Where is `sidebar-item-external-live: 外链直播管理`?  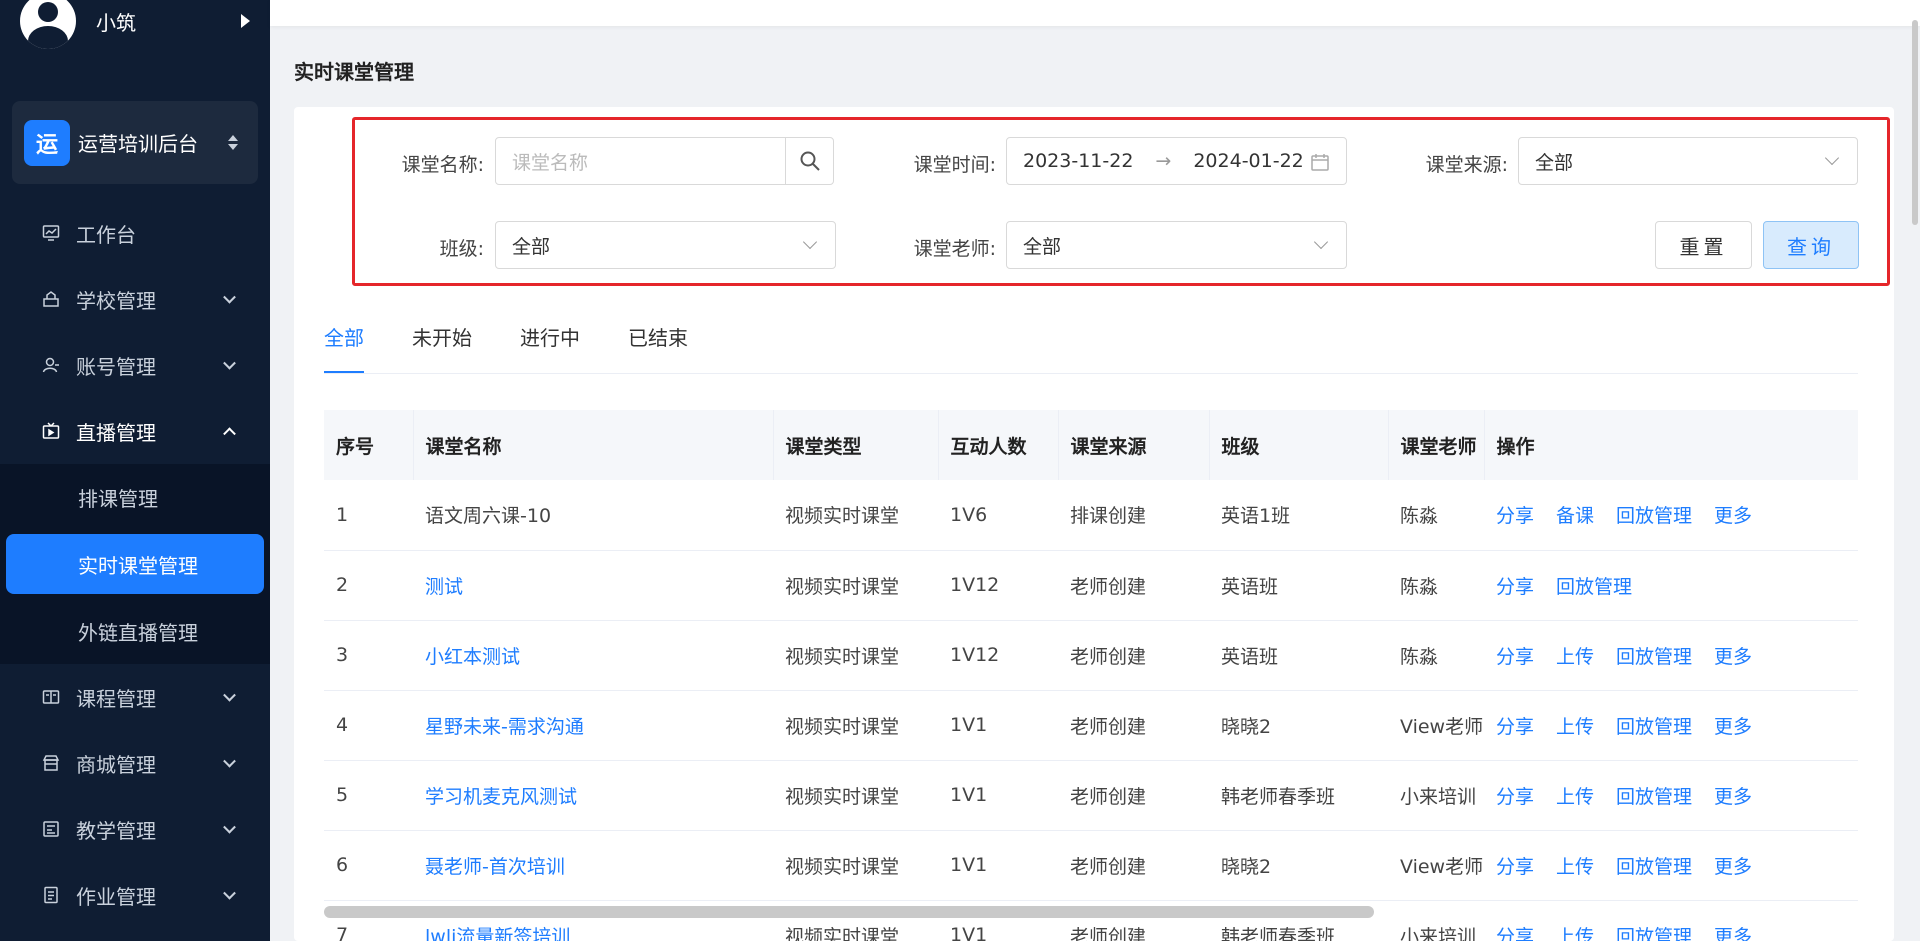 sidebar-item-external-live: 外链直播管理 is located at coordinates (135, 631).